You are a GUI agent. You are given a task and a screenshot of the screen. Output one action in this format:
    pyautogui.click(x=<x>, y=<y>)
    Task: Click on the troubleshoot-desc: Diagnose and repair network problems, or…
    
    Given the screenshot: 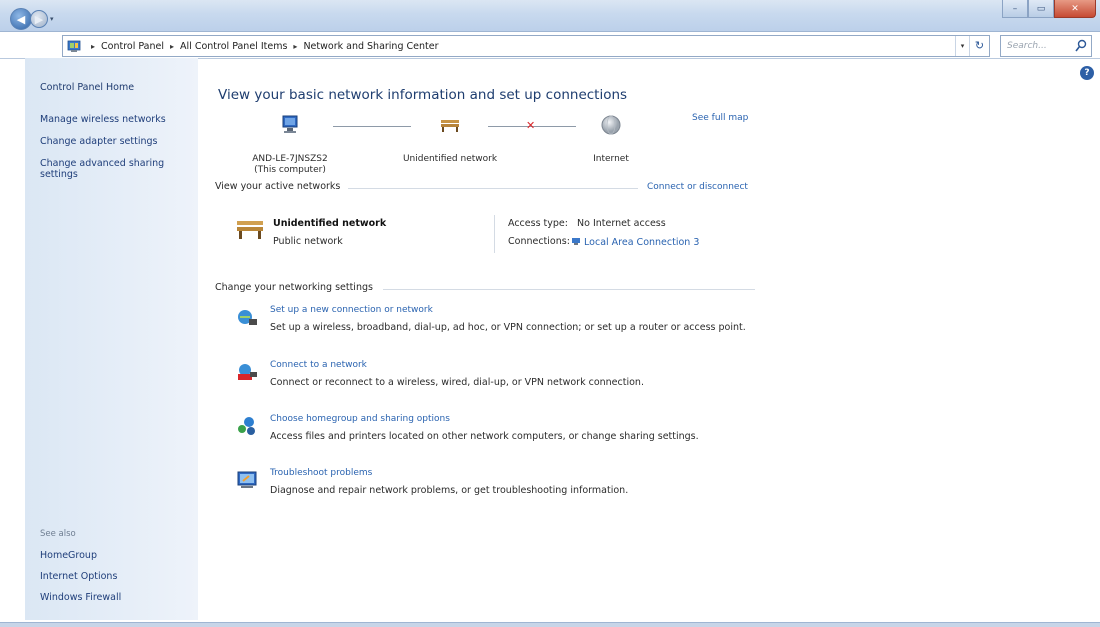 What is the action you would take?
    pyautogui.click(x=449, y=490)
    